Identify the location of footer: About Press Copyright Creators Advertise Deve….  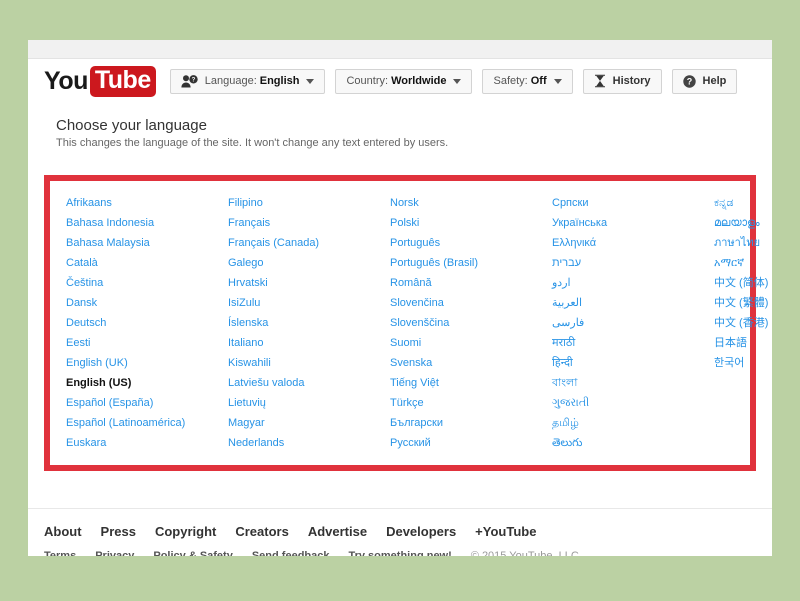
(400, 532).